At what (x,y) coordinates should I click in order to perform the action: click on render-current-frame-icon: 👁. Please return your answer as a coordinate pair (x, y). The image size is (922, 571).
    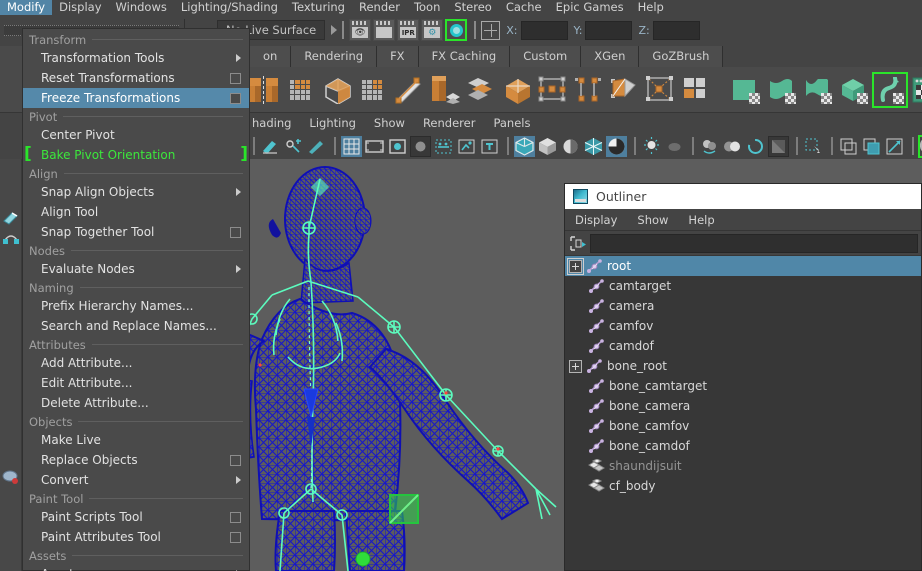
    Looking at the image, I should click on (360, 30).